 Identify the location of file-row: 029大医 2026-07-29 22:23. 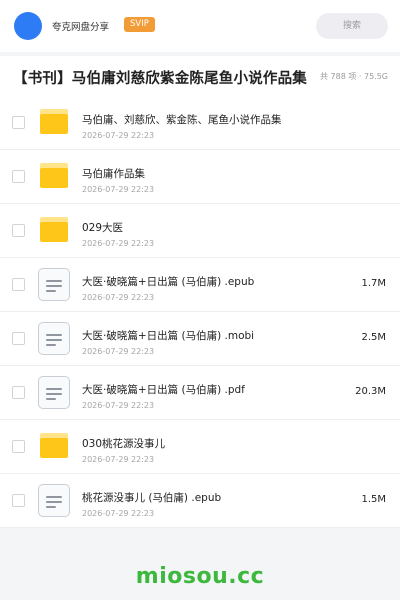
(200, 231).